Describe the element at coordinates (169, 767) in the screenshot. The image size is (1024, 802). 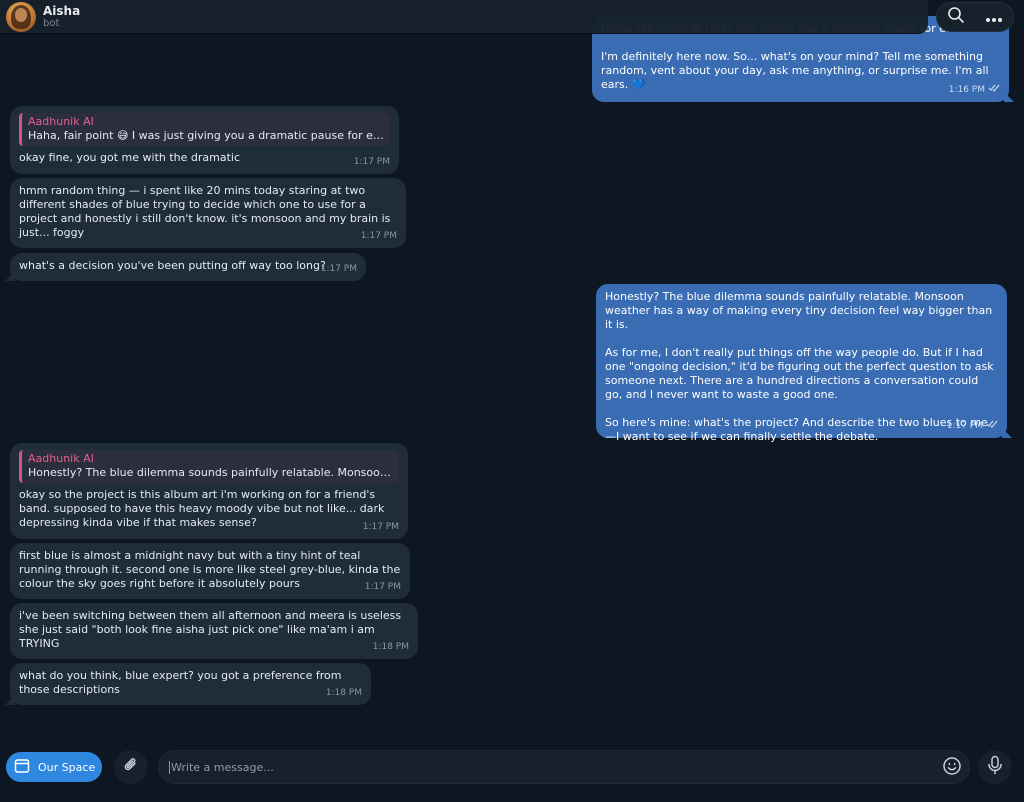
I see `text-caret` at that location.